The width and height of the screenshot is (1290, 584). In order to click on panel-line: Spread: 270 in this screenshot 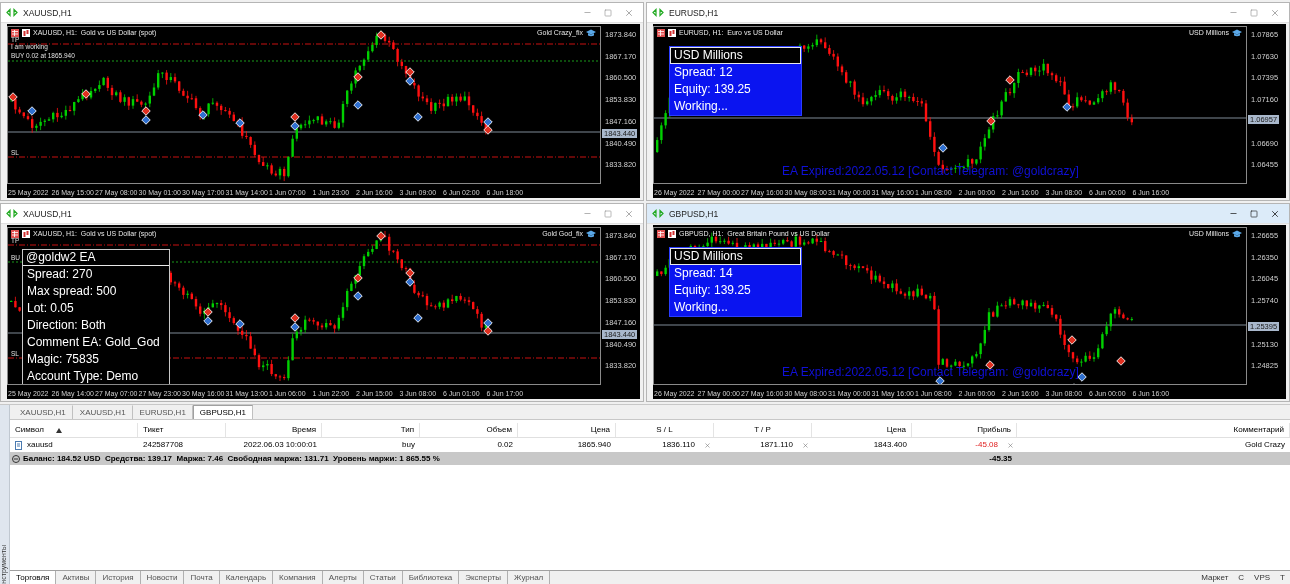, I will do `click(60, 274)`.